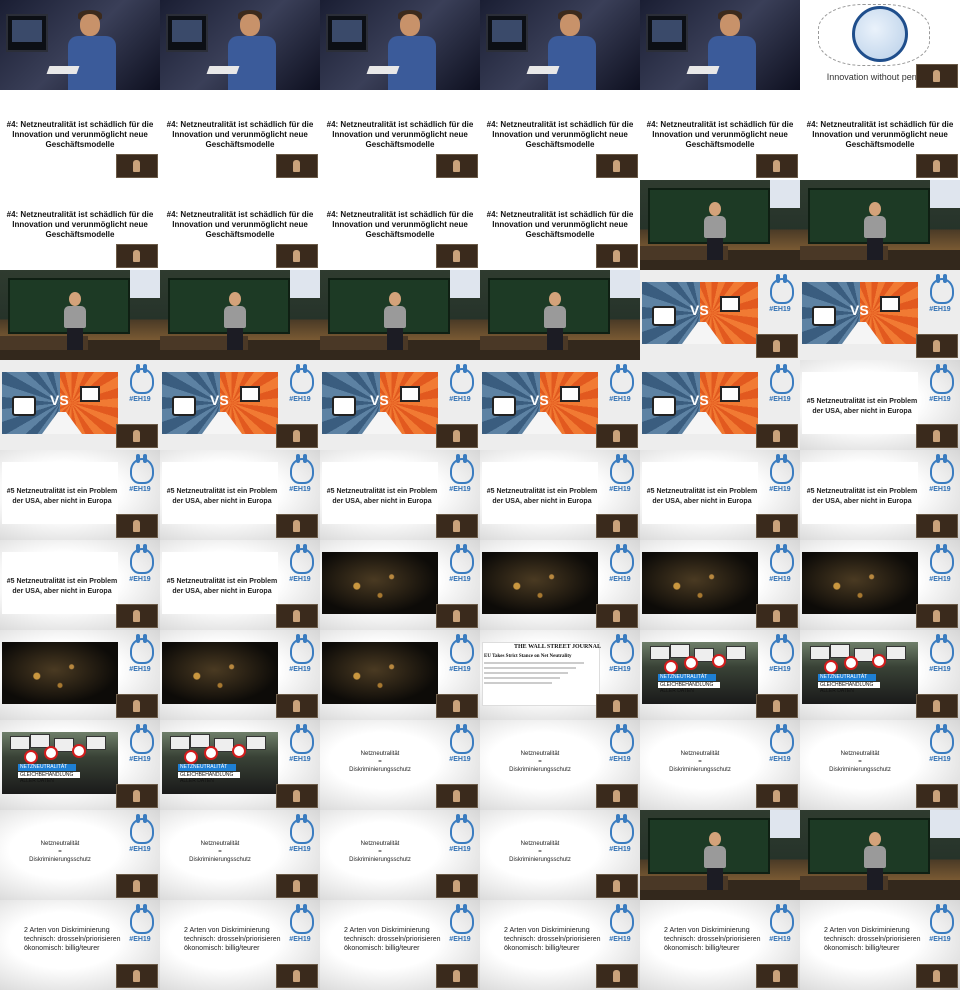 Image resolution: width=960 pixels, height=990 pixels. Describe the element at coordinates (540, 770) in the screenshot. I see `slide-text: Diskriminierungsschutz` at that location.